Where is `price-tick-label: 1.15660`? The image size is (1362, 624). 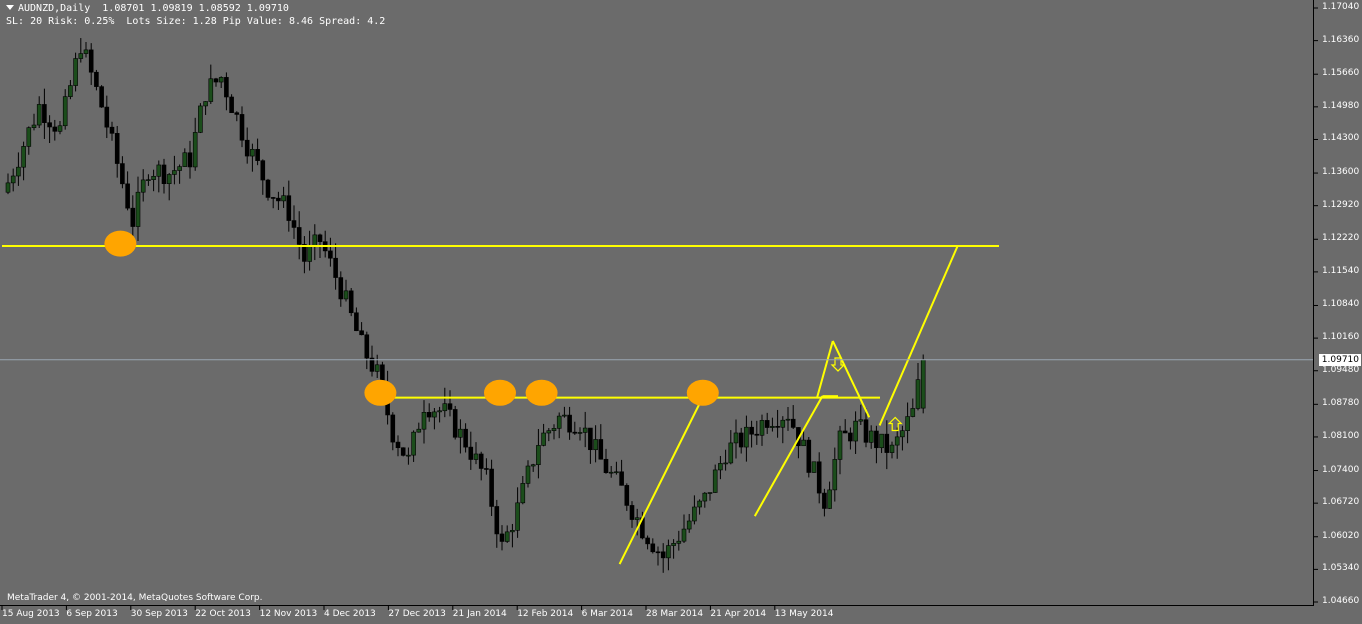
price-tick-label: 1.15660 is located at coordinates (1341, 73).